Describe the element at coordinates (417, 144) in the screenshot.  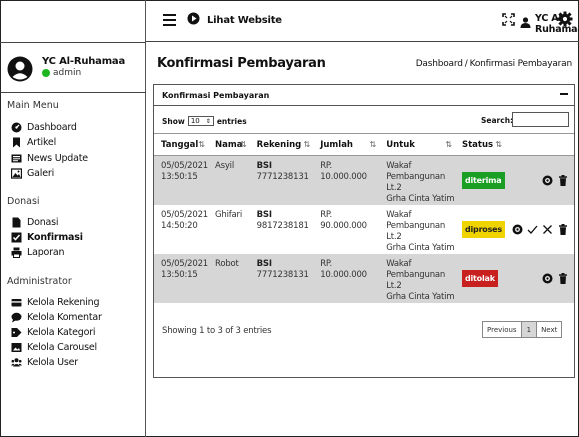
I see `column-header-untuk: Untuk ⇅` at that location.